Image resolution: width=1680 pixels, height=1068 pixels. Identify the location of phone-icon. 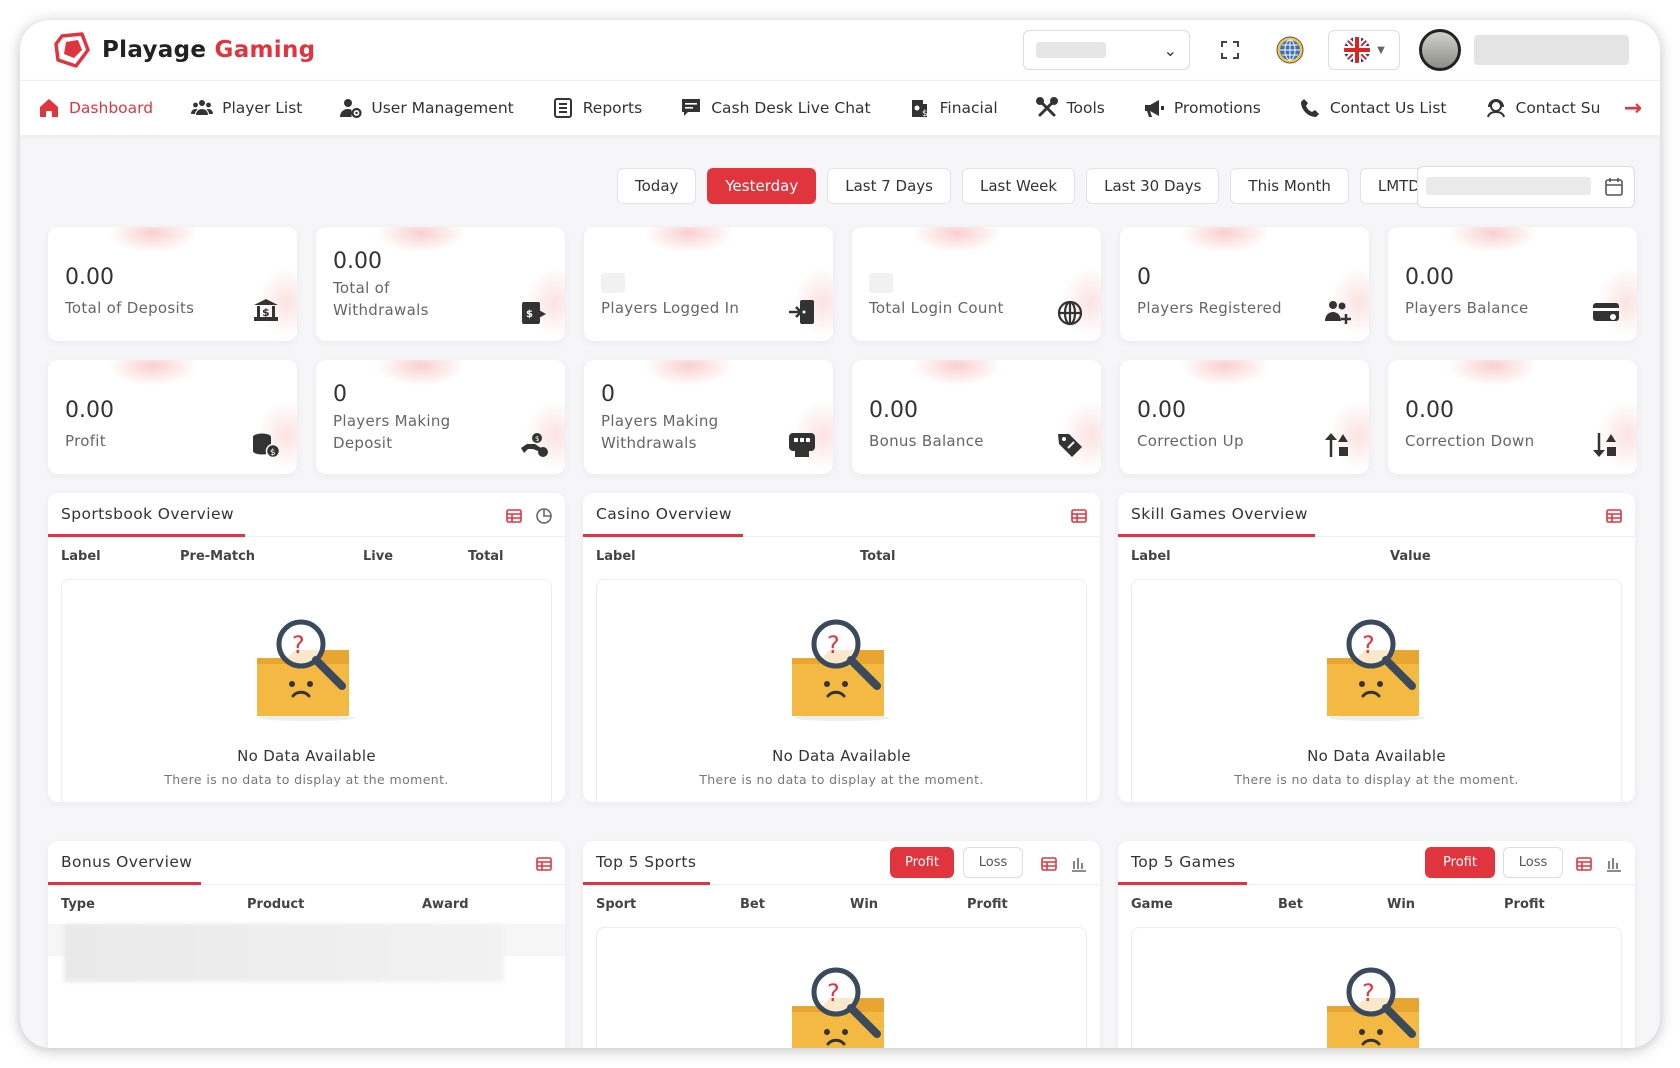
(1309, 108).